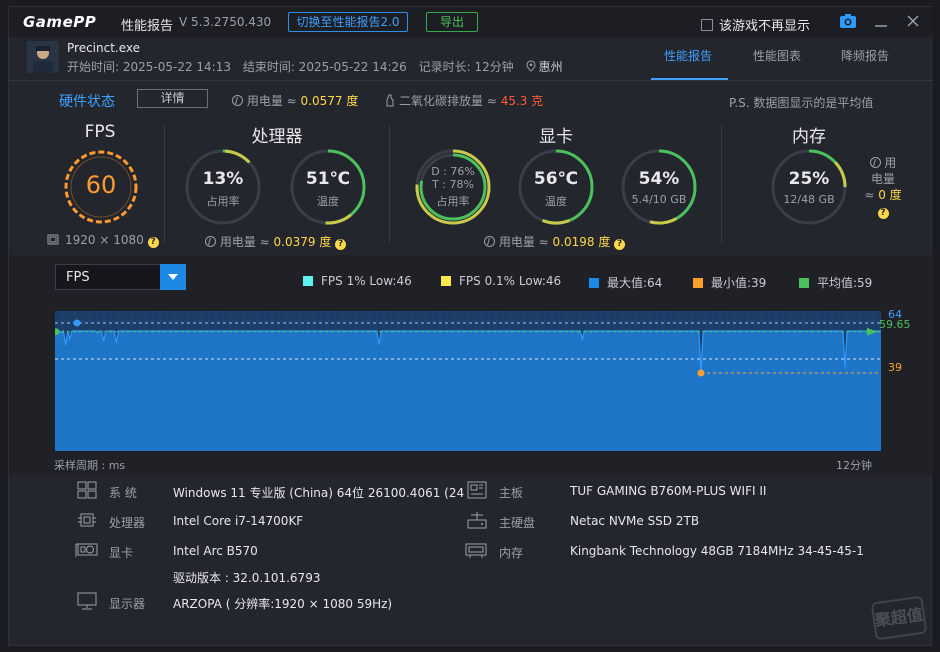 The image size is (940, 652). I want to click on gpu-vram-label: 5.4/10 GB, so click(659, 199).